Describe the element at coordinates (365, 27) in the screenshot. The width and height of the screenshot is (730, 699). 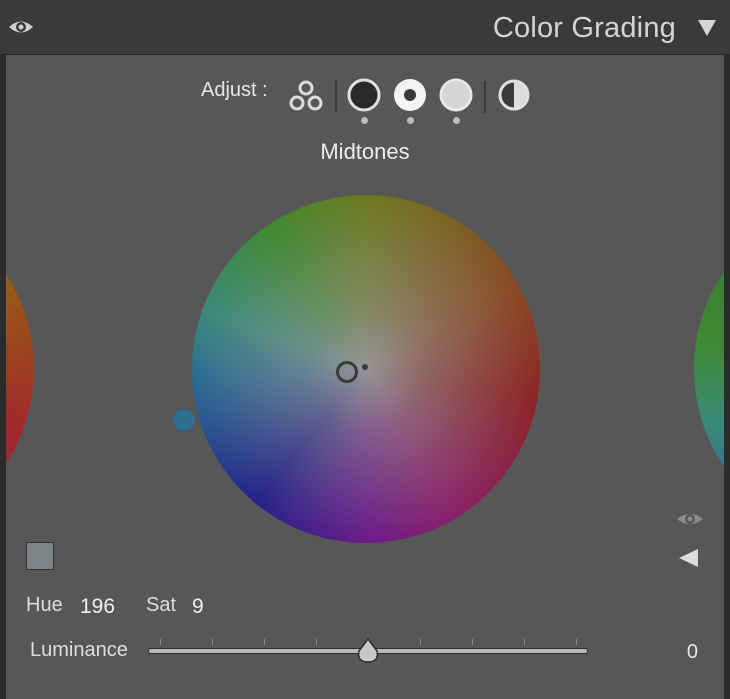
I see `panel-header: Color Grading` at that location.